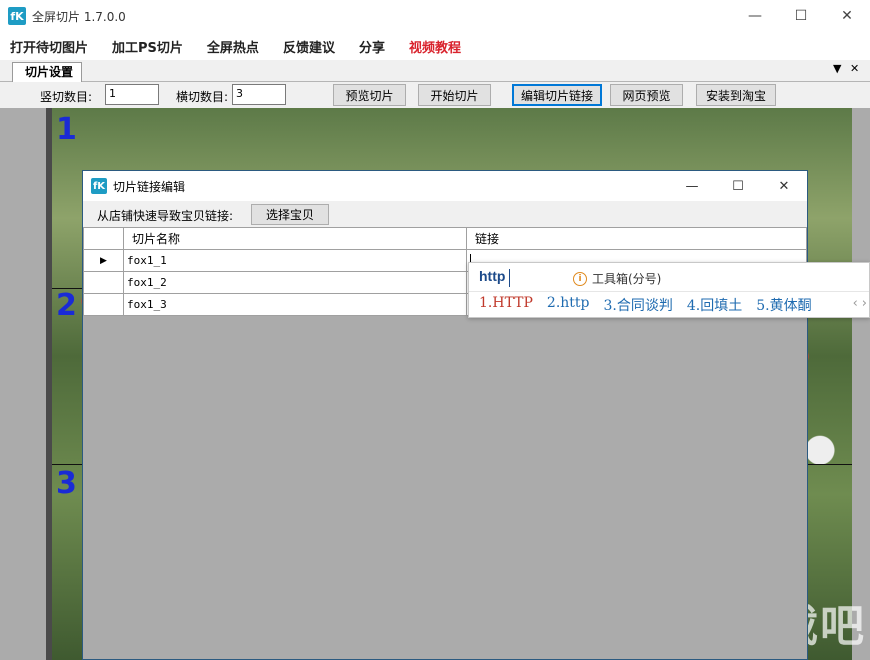 Image resolution: width=870 pixels, height=660 pixels. Describe the element at coordinates (435, 16) in the screenshot. I see `title-bar: fK 全屏切片 1.7.0.0 — ☐ ✕` at that location.